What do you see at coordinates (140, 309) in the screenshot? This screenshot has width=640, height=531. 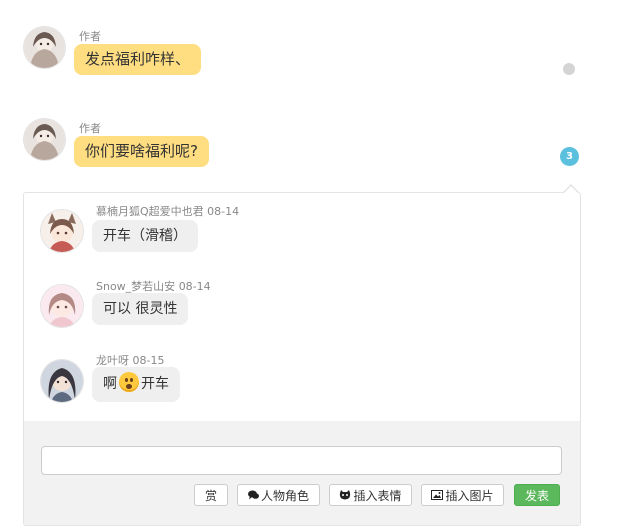 I see `reply-bubble: 可以 很灵性` at bounding box center [140, 309].